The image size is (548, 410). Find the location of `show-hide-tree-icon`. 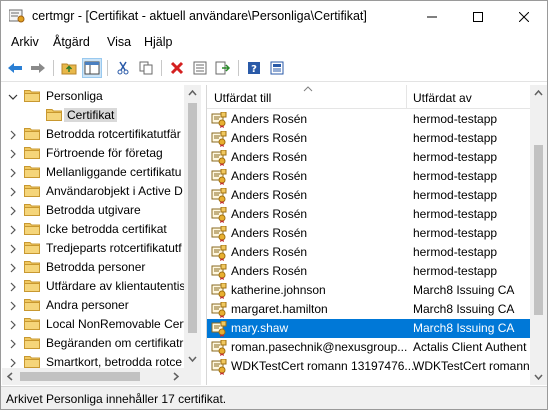

show-hide-tree-icon is located at coordinates (92, 68).